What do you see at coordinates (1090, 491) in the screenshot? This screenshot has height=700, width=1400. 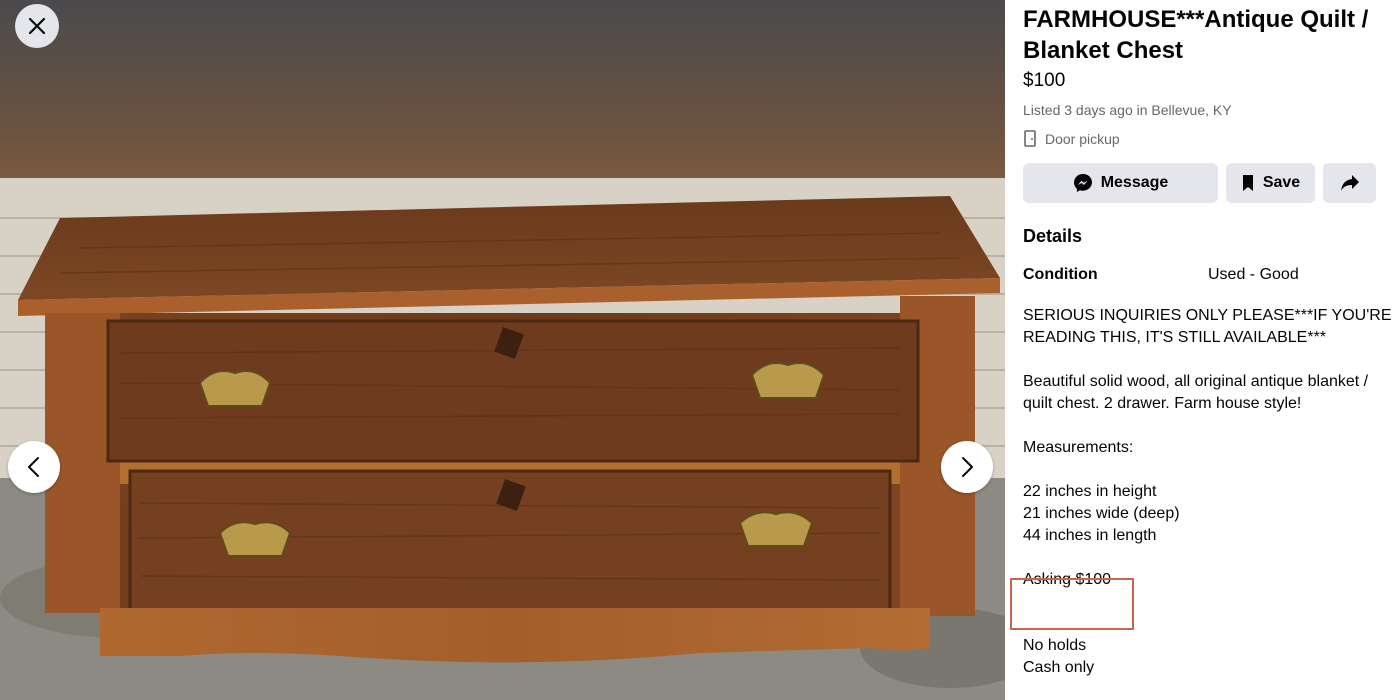 I see `measurement-height: 22 inches in height` at bounding box center [1090, 491].